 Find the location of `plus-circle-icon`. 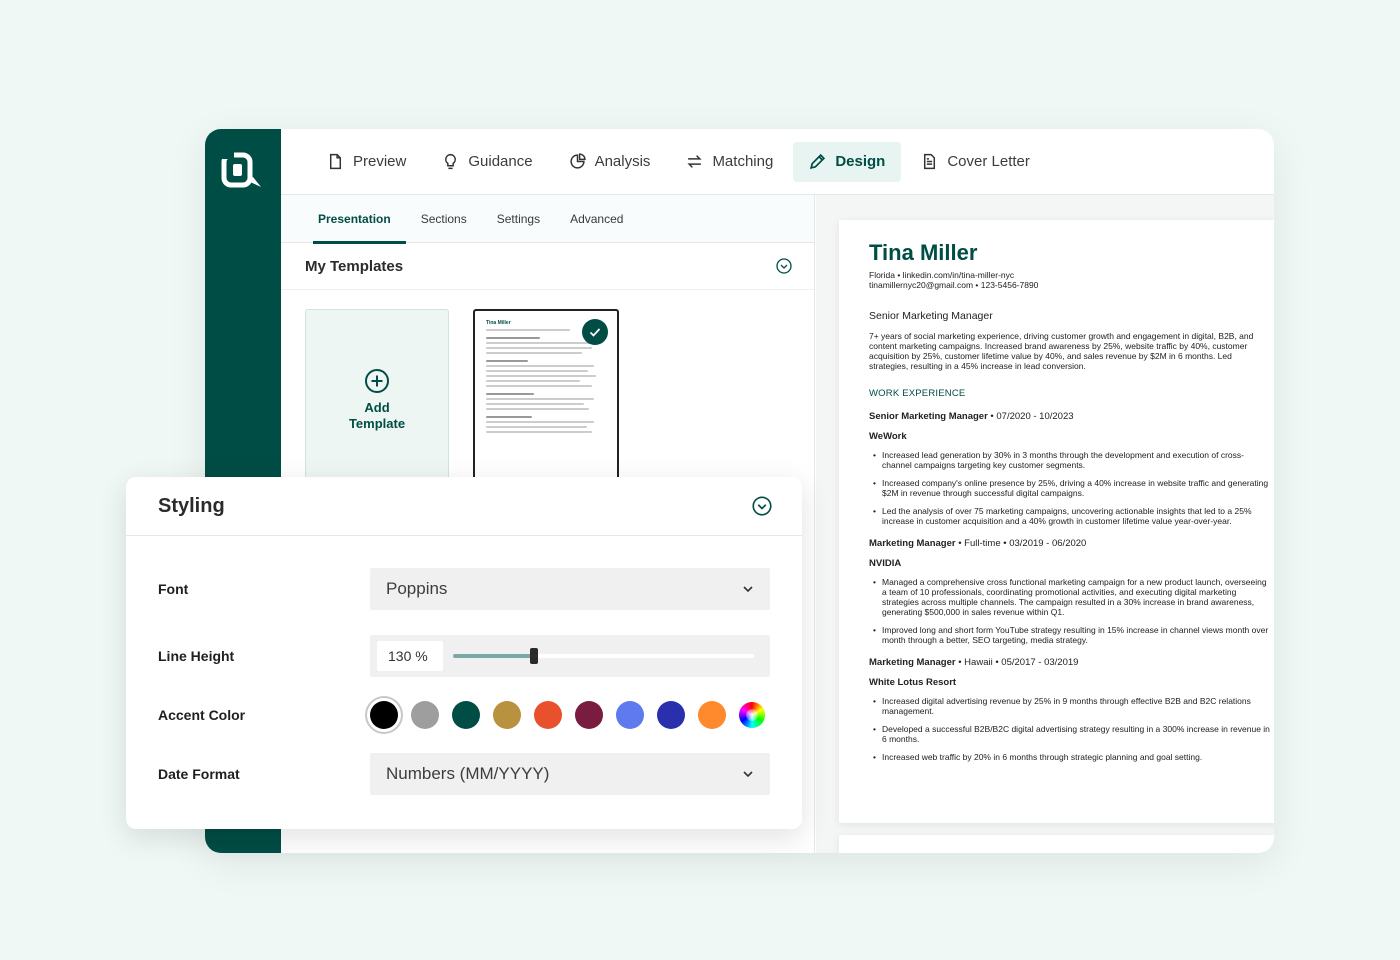

plus-circle-icon is located at coordinates (377, 381).